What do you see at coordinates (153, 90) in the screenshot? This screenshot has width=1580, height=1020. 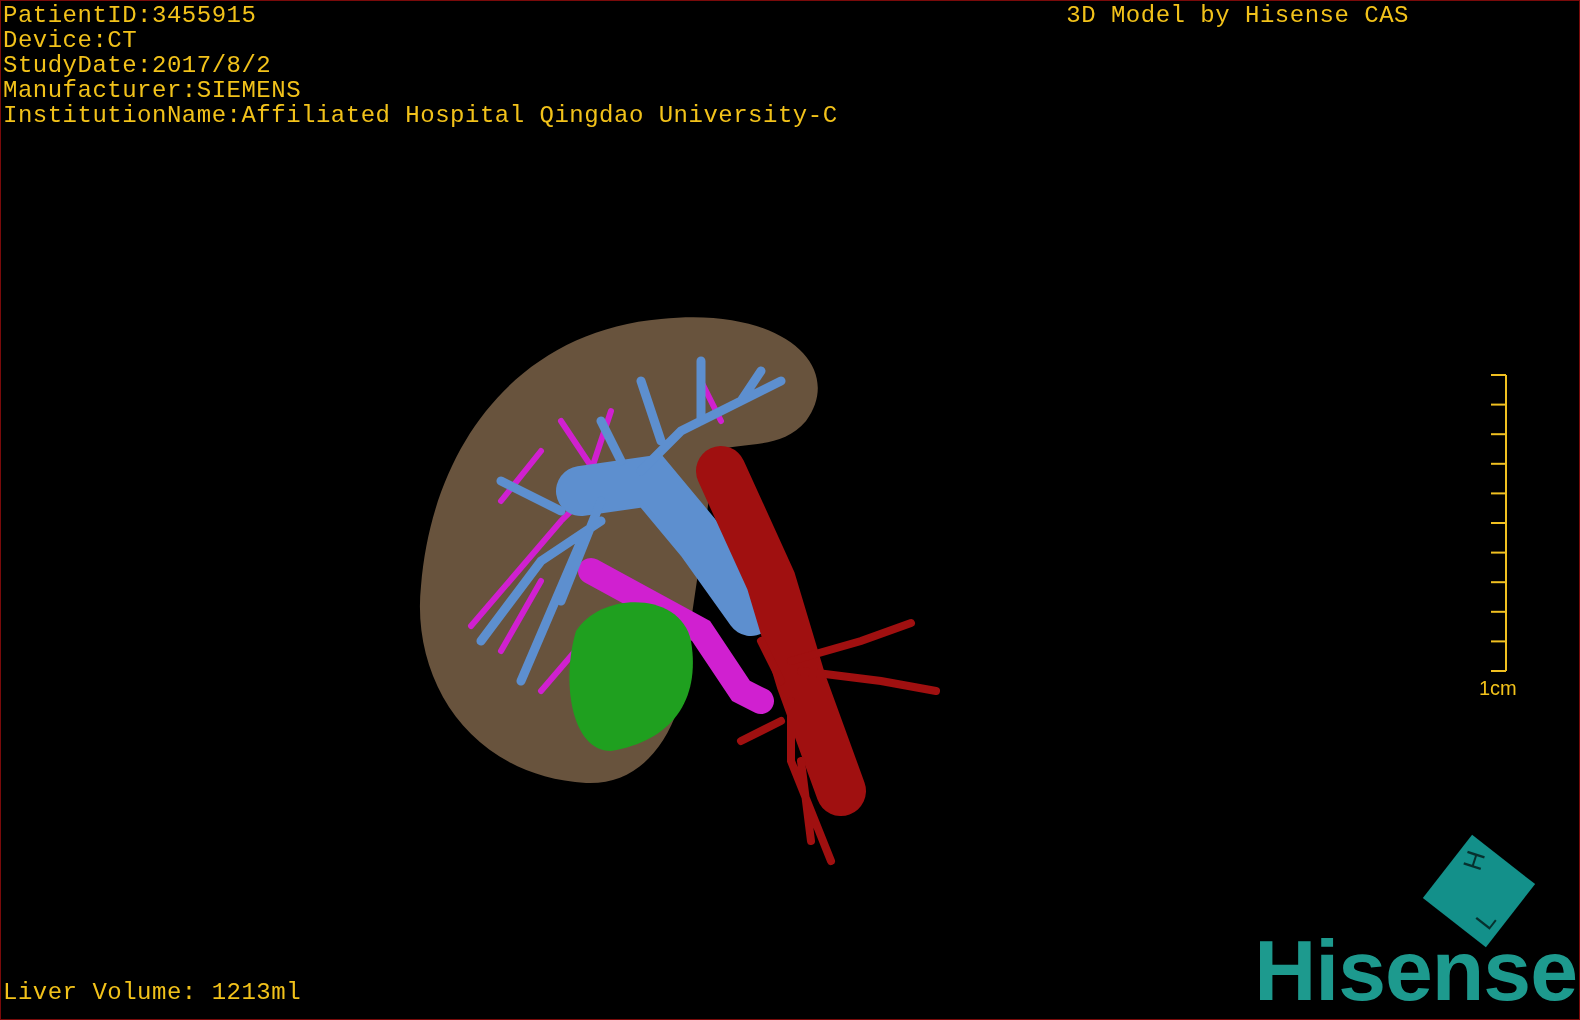 I see `study-info-text: Manufacturer:SIEMENS` at bounding box center [153, 90].